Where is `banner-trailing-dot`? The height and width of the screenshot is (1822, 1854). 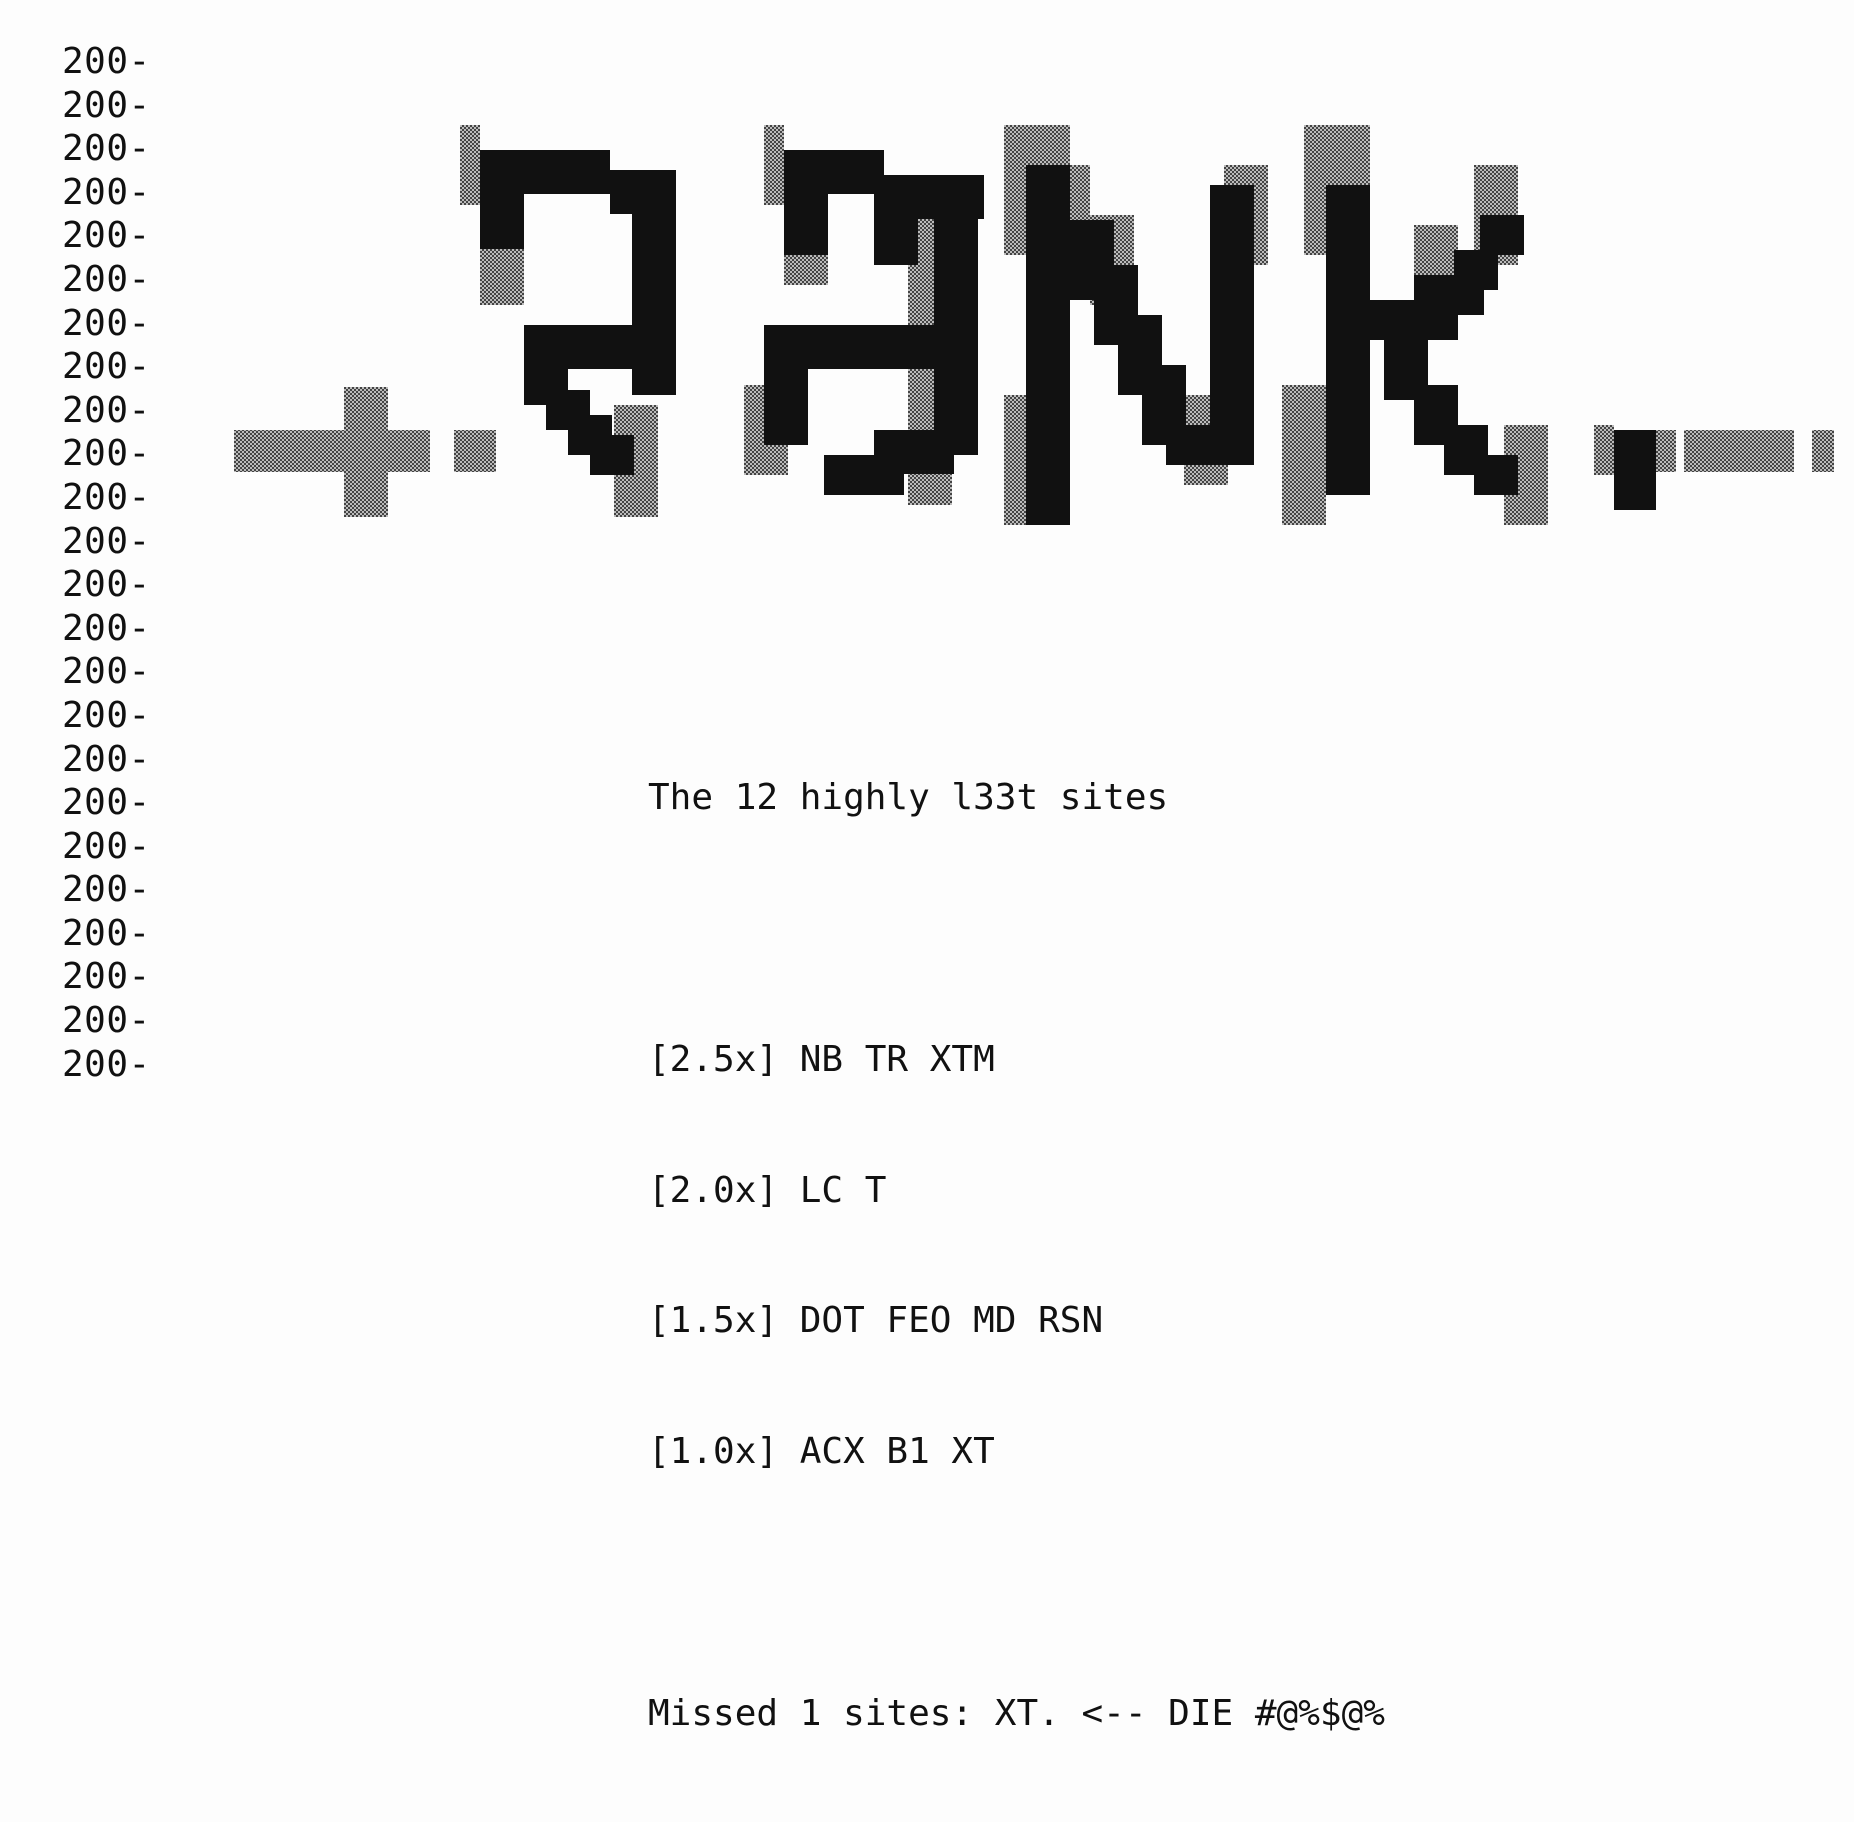
banner-trailing-dot is located at coordinates (1635, 467).